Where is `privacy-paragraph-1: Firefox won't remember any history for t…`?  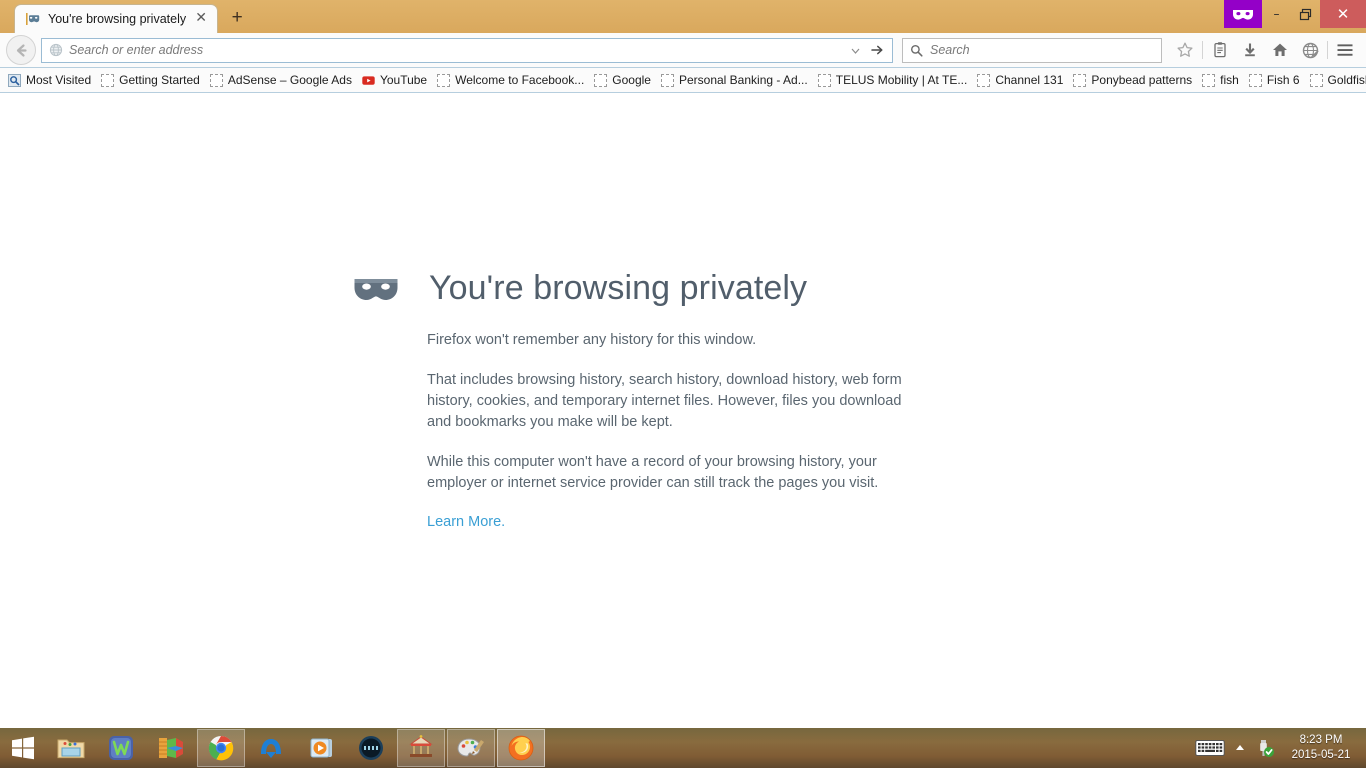 privacy-paragraph-1: Firefox won't remember any history for t… is located at coordinates (592, 340).